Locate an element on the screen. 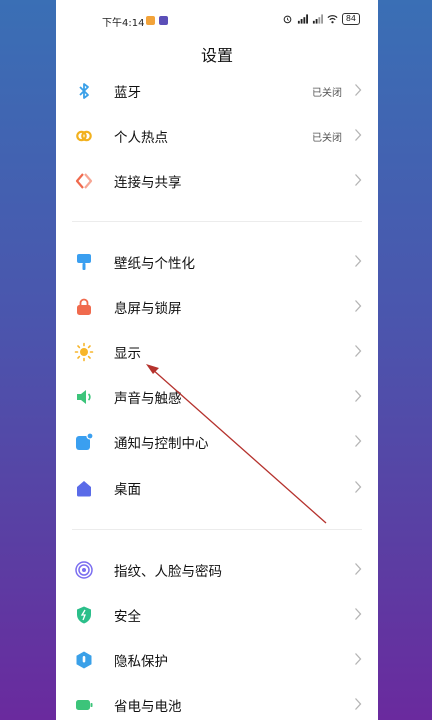 This screenshot has height=720, width=432. battery-indicator: 84 is located at coordinates (350, 19).